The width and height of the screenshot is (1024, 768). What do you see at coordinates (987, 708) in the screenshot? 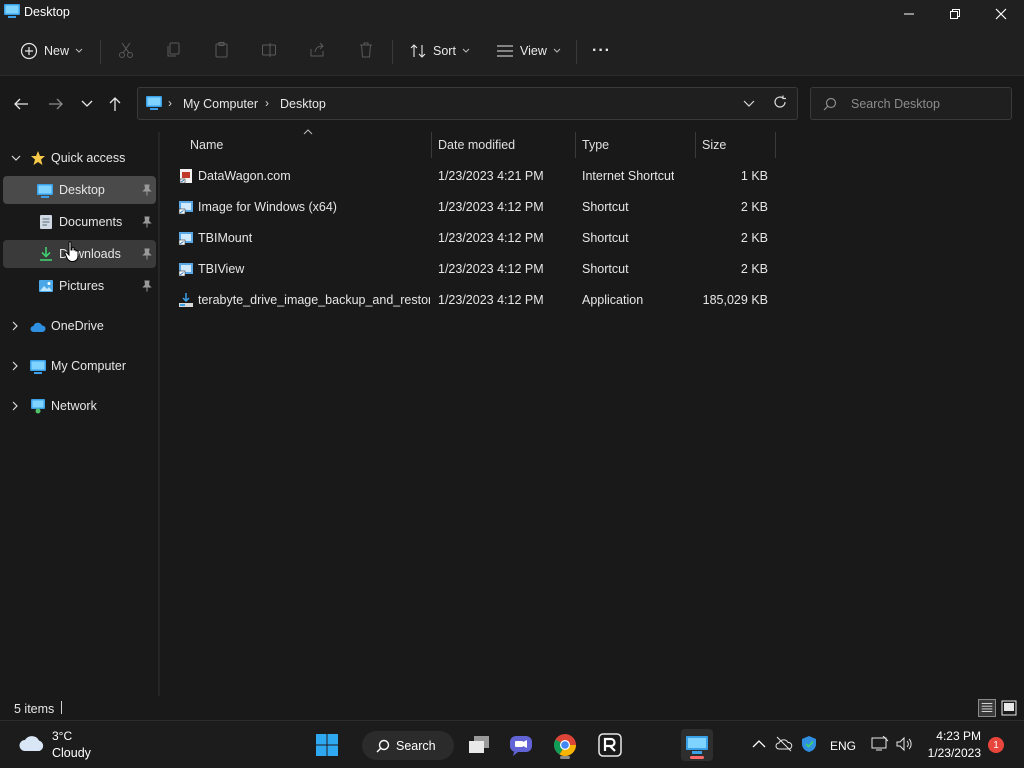
I see `details-view-icon` at bounding box center [987, 708].